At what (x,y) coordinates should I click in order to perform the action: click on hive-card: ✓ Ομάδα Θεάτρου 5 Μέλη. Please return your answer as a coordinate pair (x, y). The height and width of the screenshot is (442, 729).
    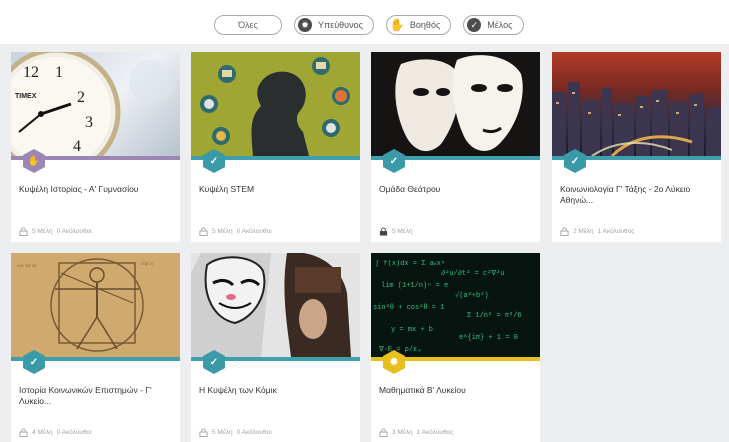
    Looking at the image, I should click on (455, 147).